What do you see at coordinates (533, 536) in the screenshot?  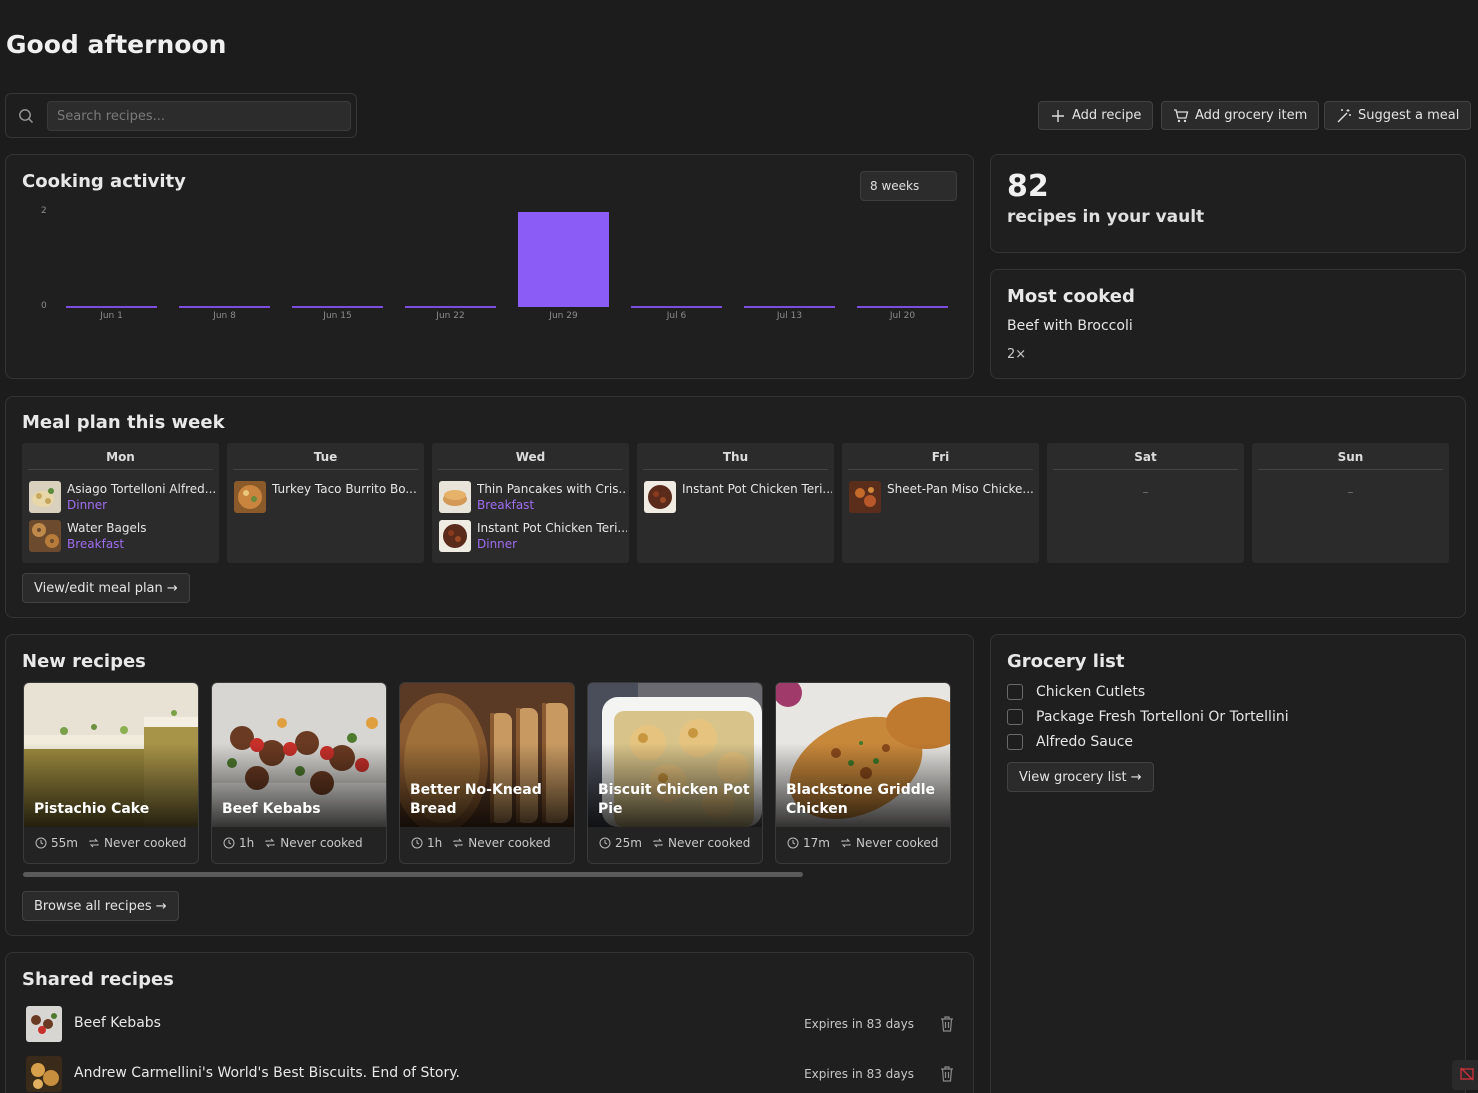 I see `meal-item: Instant Pot Chicken Teri... Dinner` at bounding box center [533, 536].